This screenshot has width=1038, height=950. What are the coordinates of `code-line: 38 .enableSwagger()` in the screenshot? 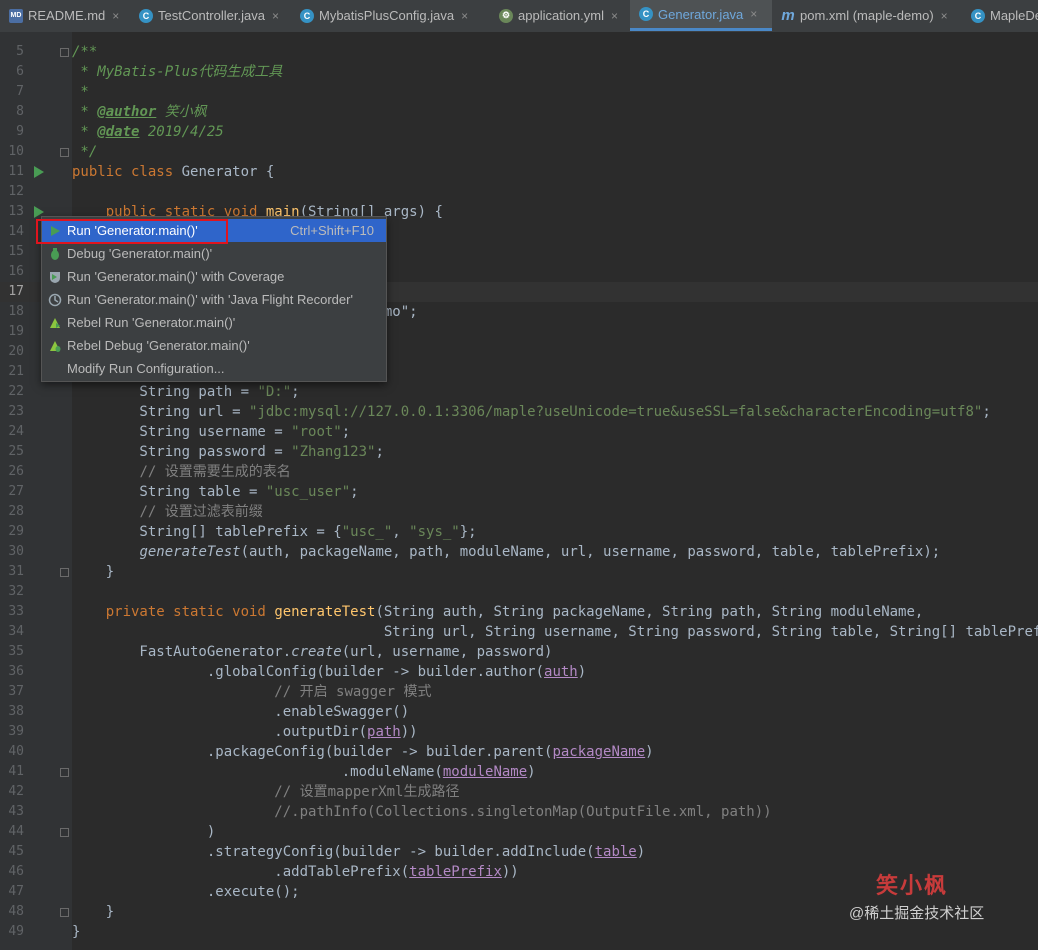 It's located at (519, 712).